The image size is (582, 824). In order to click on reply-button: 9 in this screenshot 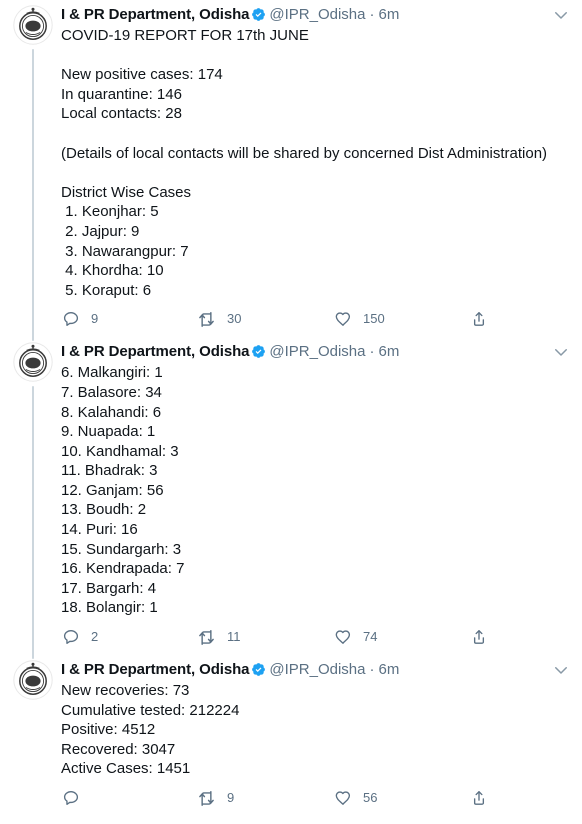, I will do `click(129, 319)`.